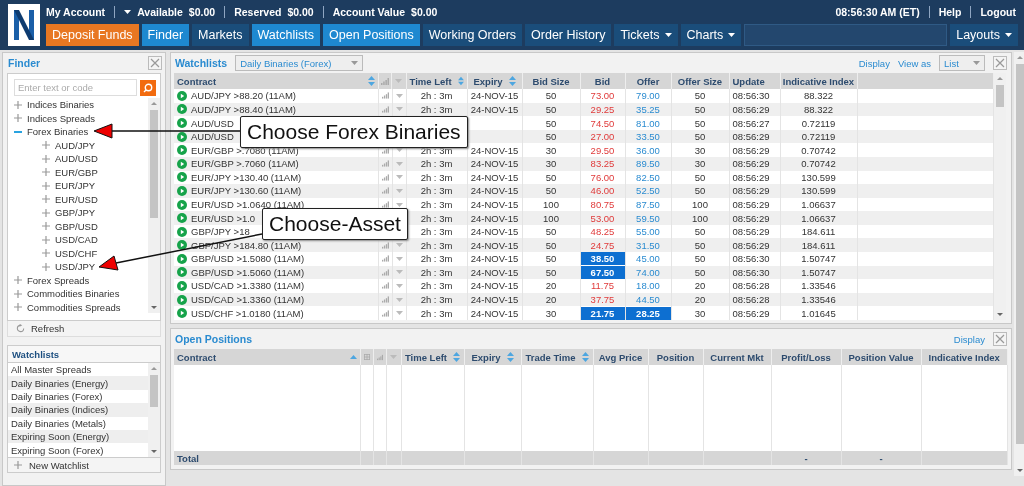 This screenshot has width=1024, height=486. I want to click on nav-tab: Finder, so click(165, 35).